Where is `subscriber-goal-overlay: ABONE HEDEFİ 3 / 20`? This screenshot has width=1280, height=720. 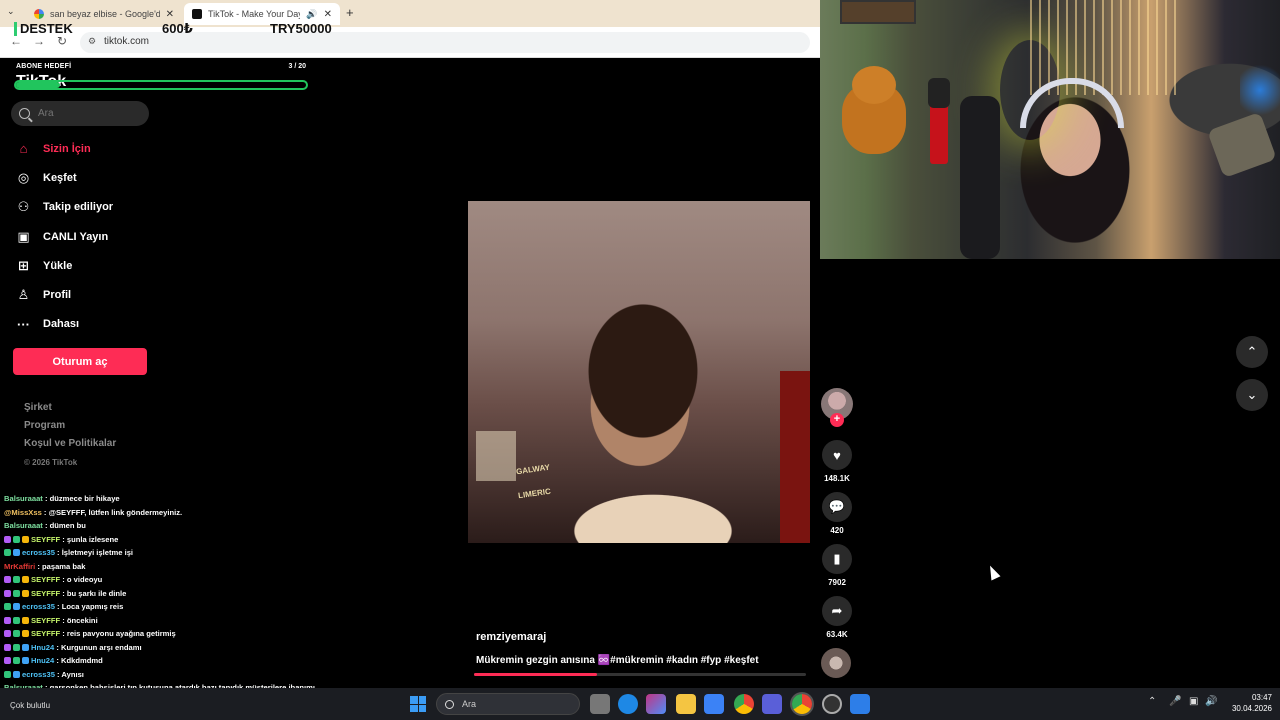
subscriber-goal-overlay: ABONE HEDEFİ 3 / 20 is located at coordinates (161, 76).